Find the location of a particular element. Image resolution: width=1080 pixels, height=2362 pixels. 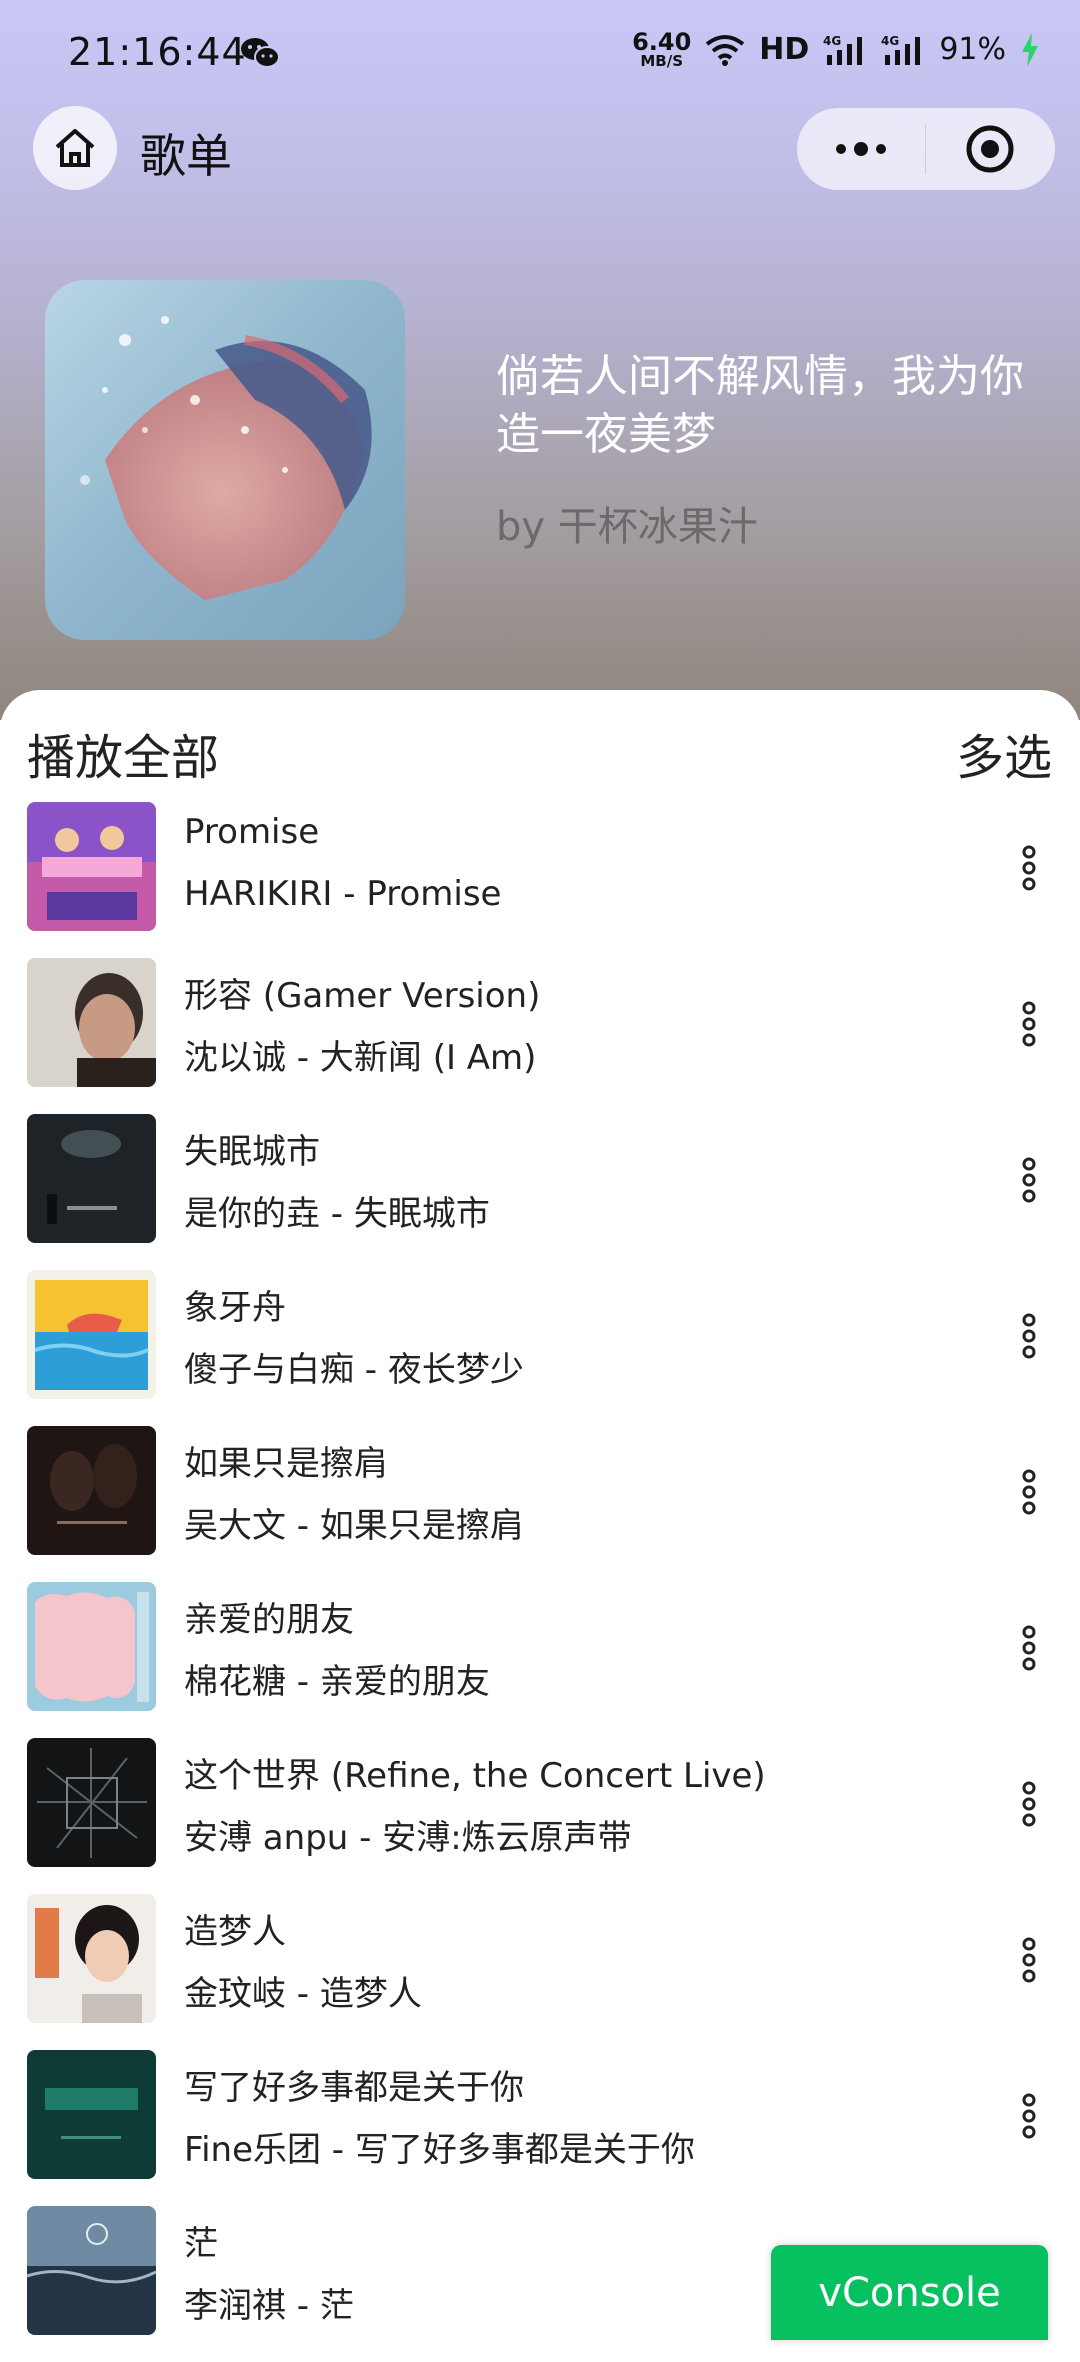

hd-indicator: HD is located at coordinates (784, 49).